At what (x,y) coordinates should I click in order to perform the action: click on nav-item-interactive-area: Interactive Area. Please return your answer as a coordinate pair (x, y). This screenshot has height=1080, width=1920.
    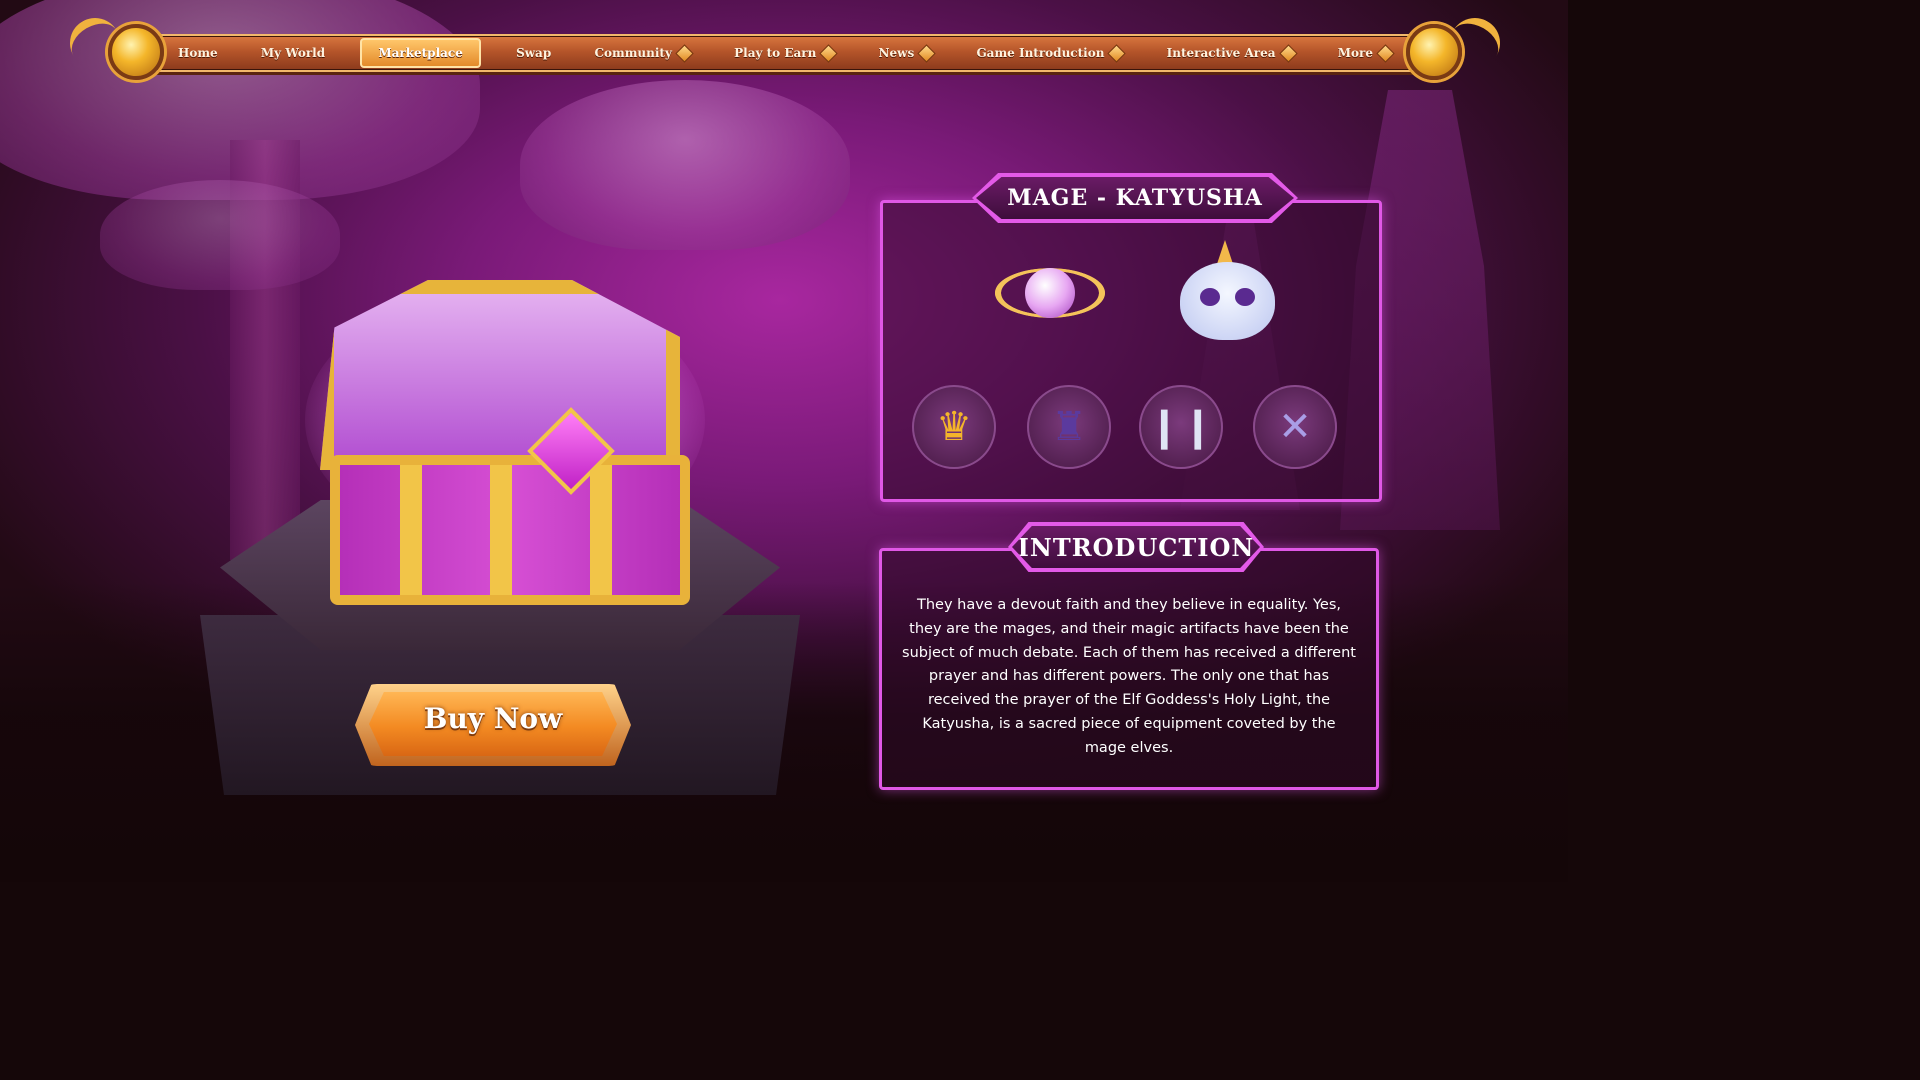
    Looking at the image, I should click on (1231, 53).